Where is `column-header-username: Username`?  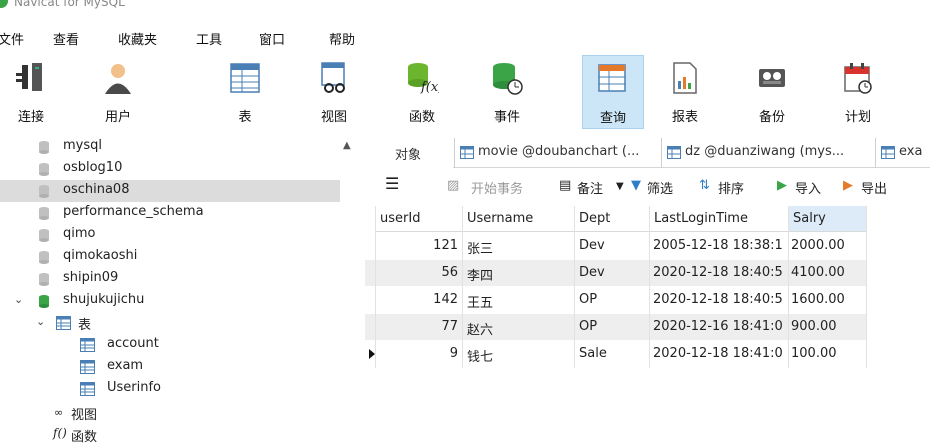 column-header-username: Username is located at coordinates (518, 219).